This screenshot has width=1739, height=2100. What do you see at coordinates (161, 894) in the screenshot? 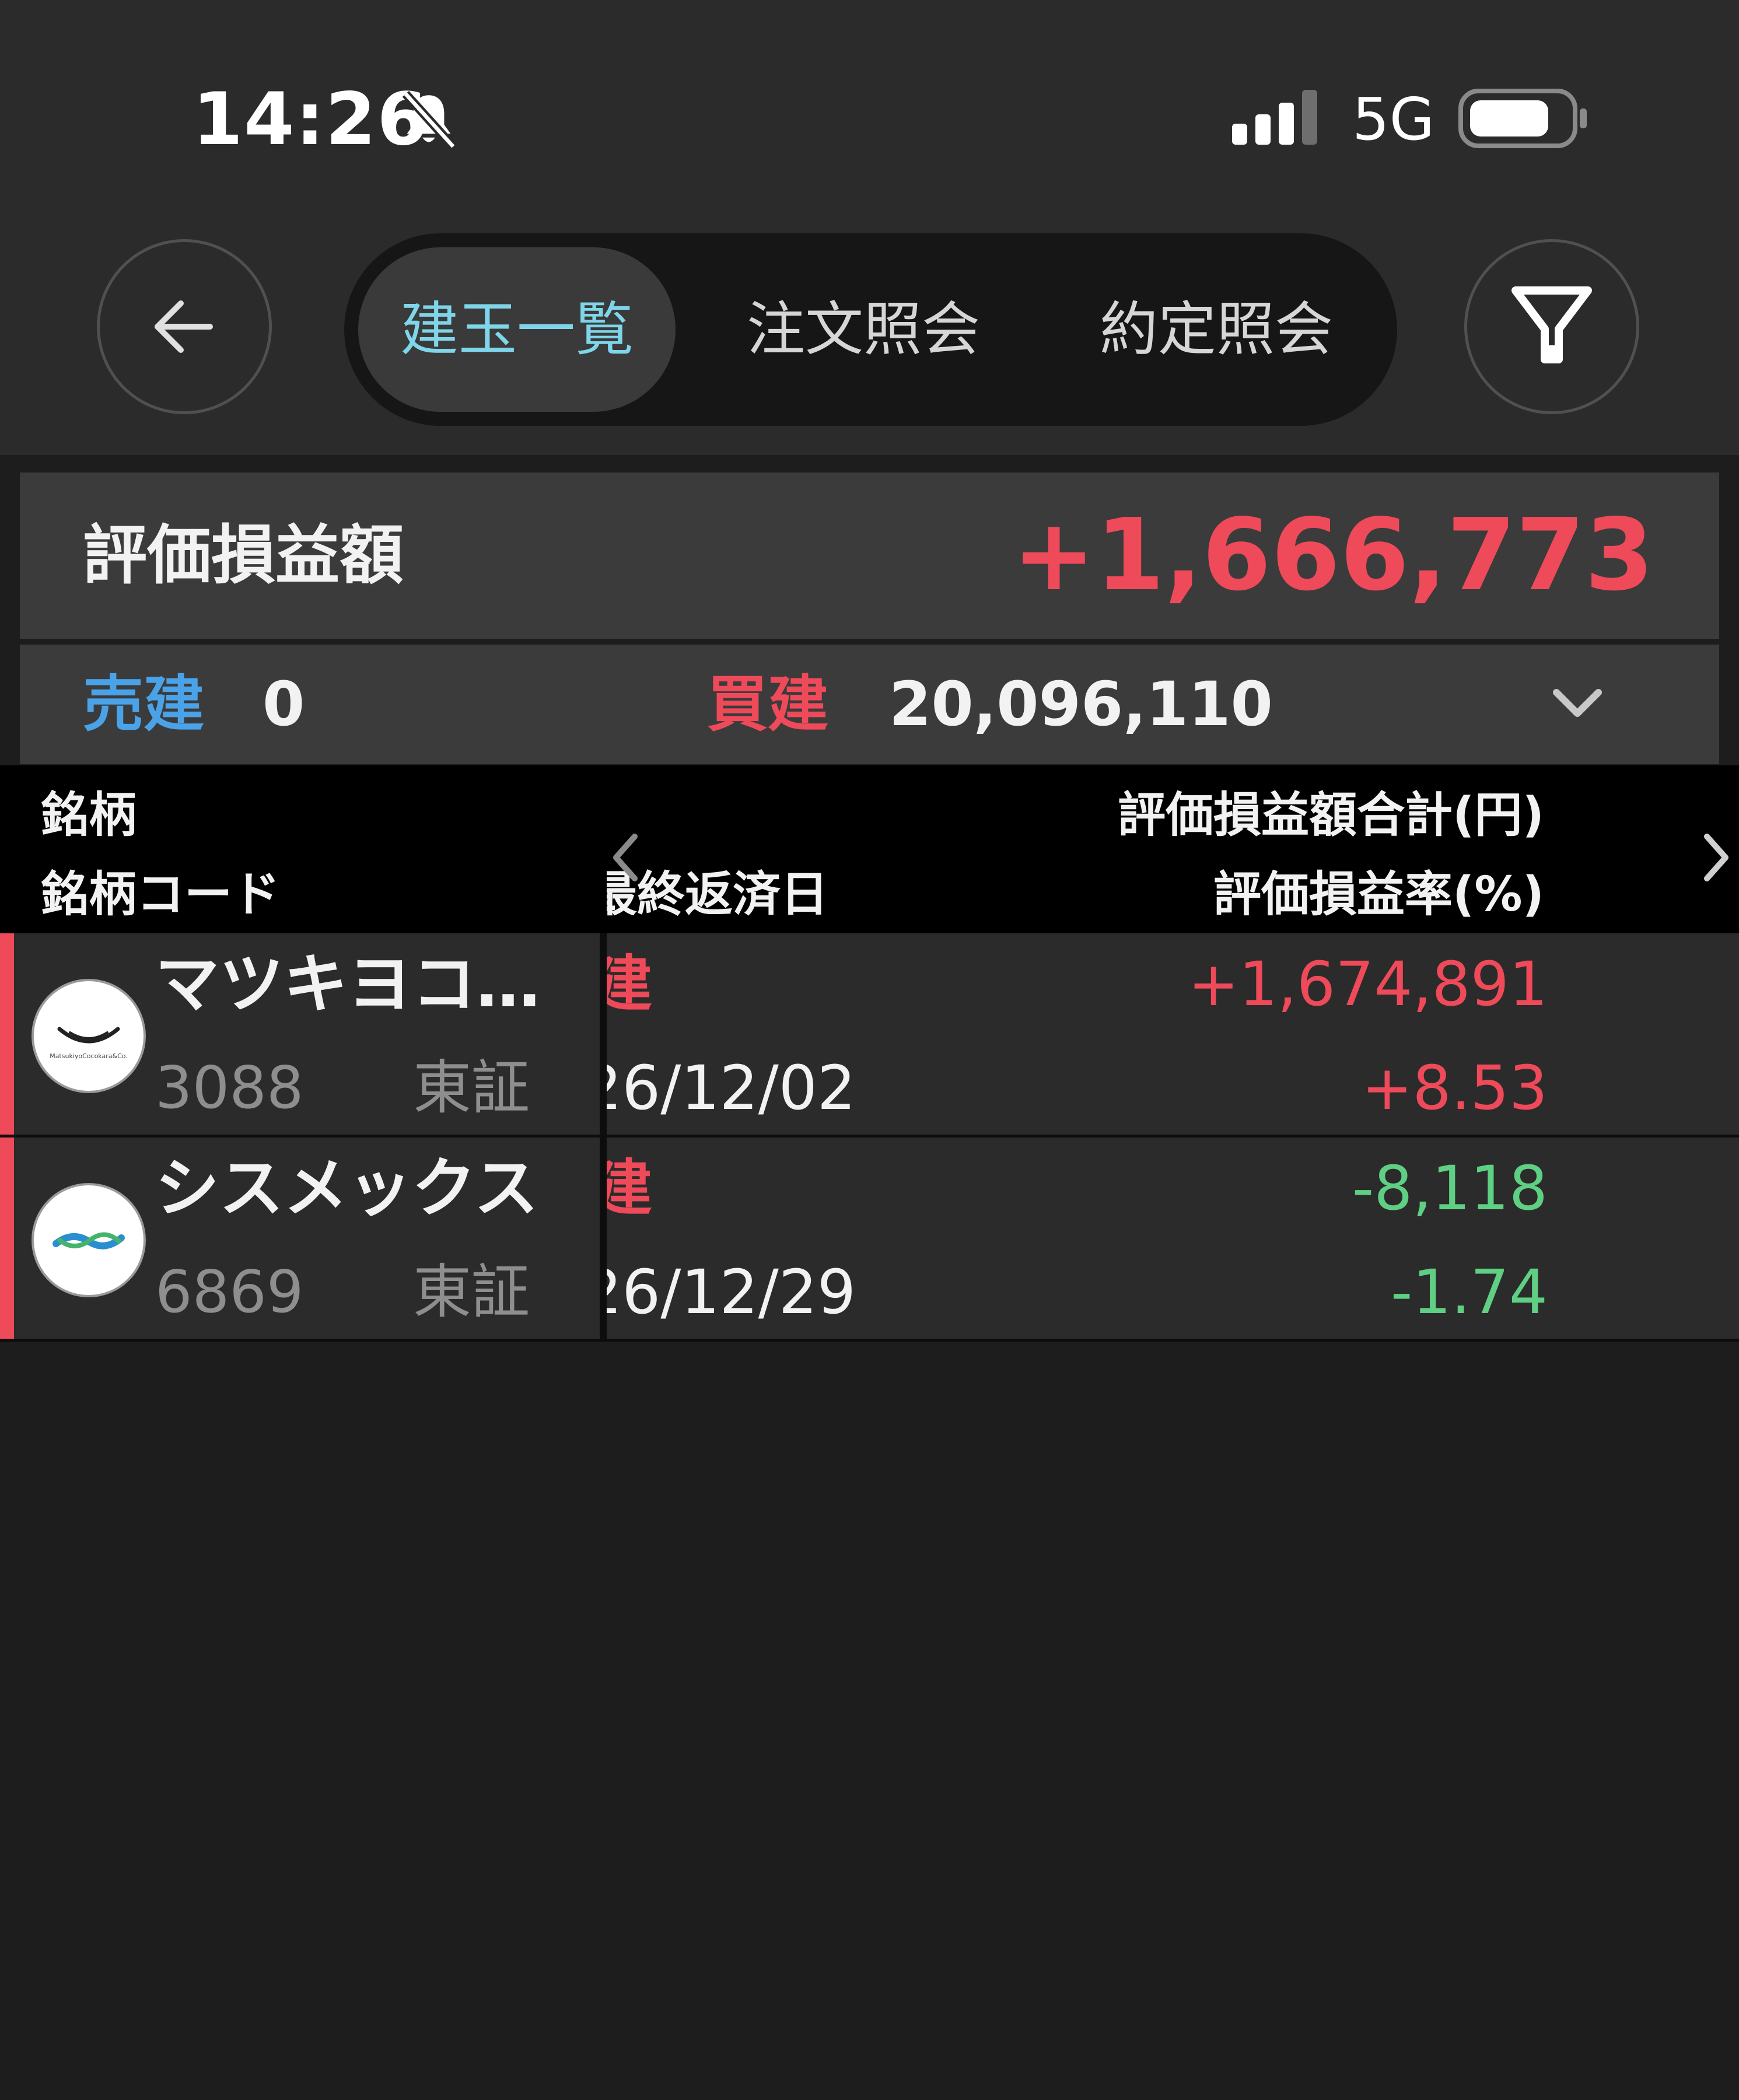
I see `header-code: 銘柄コード` at bounding box center [161, 894].